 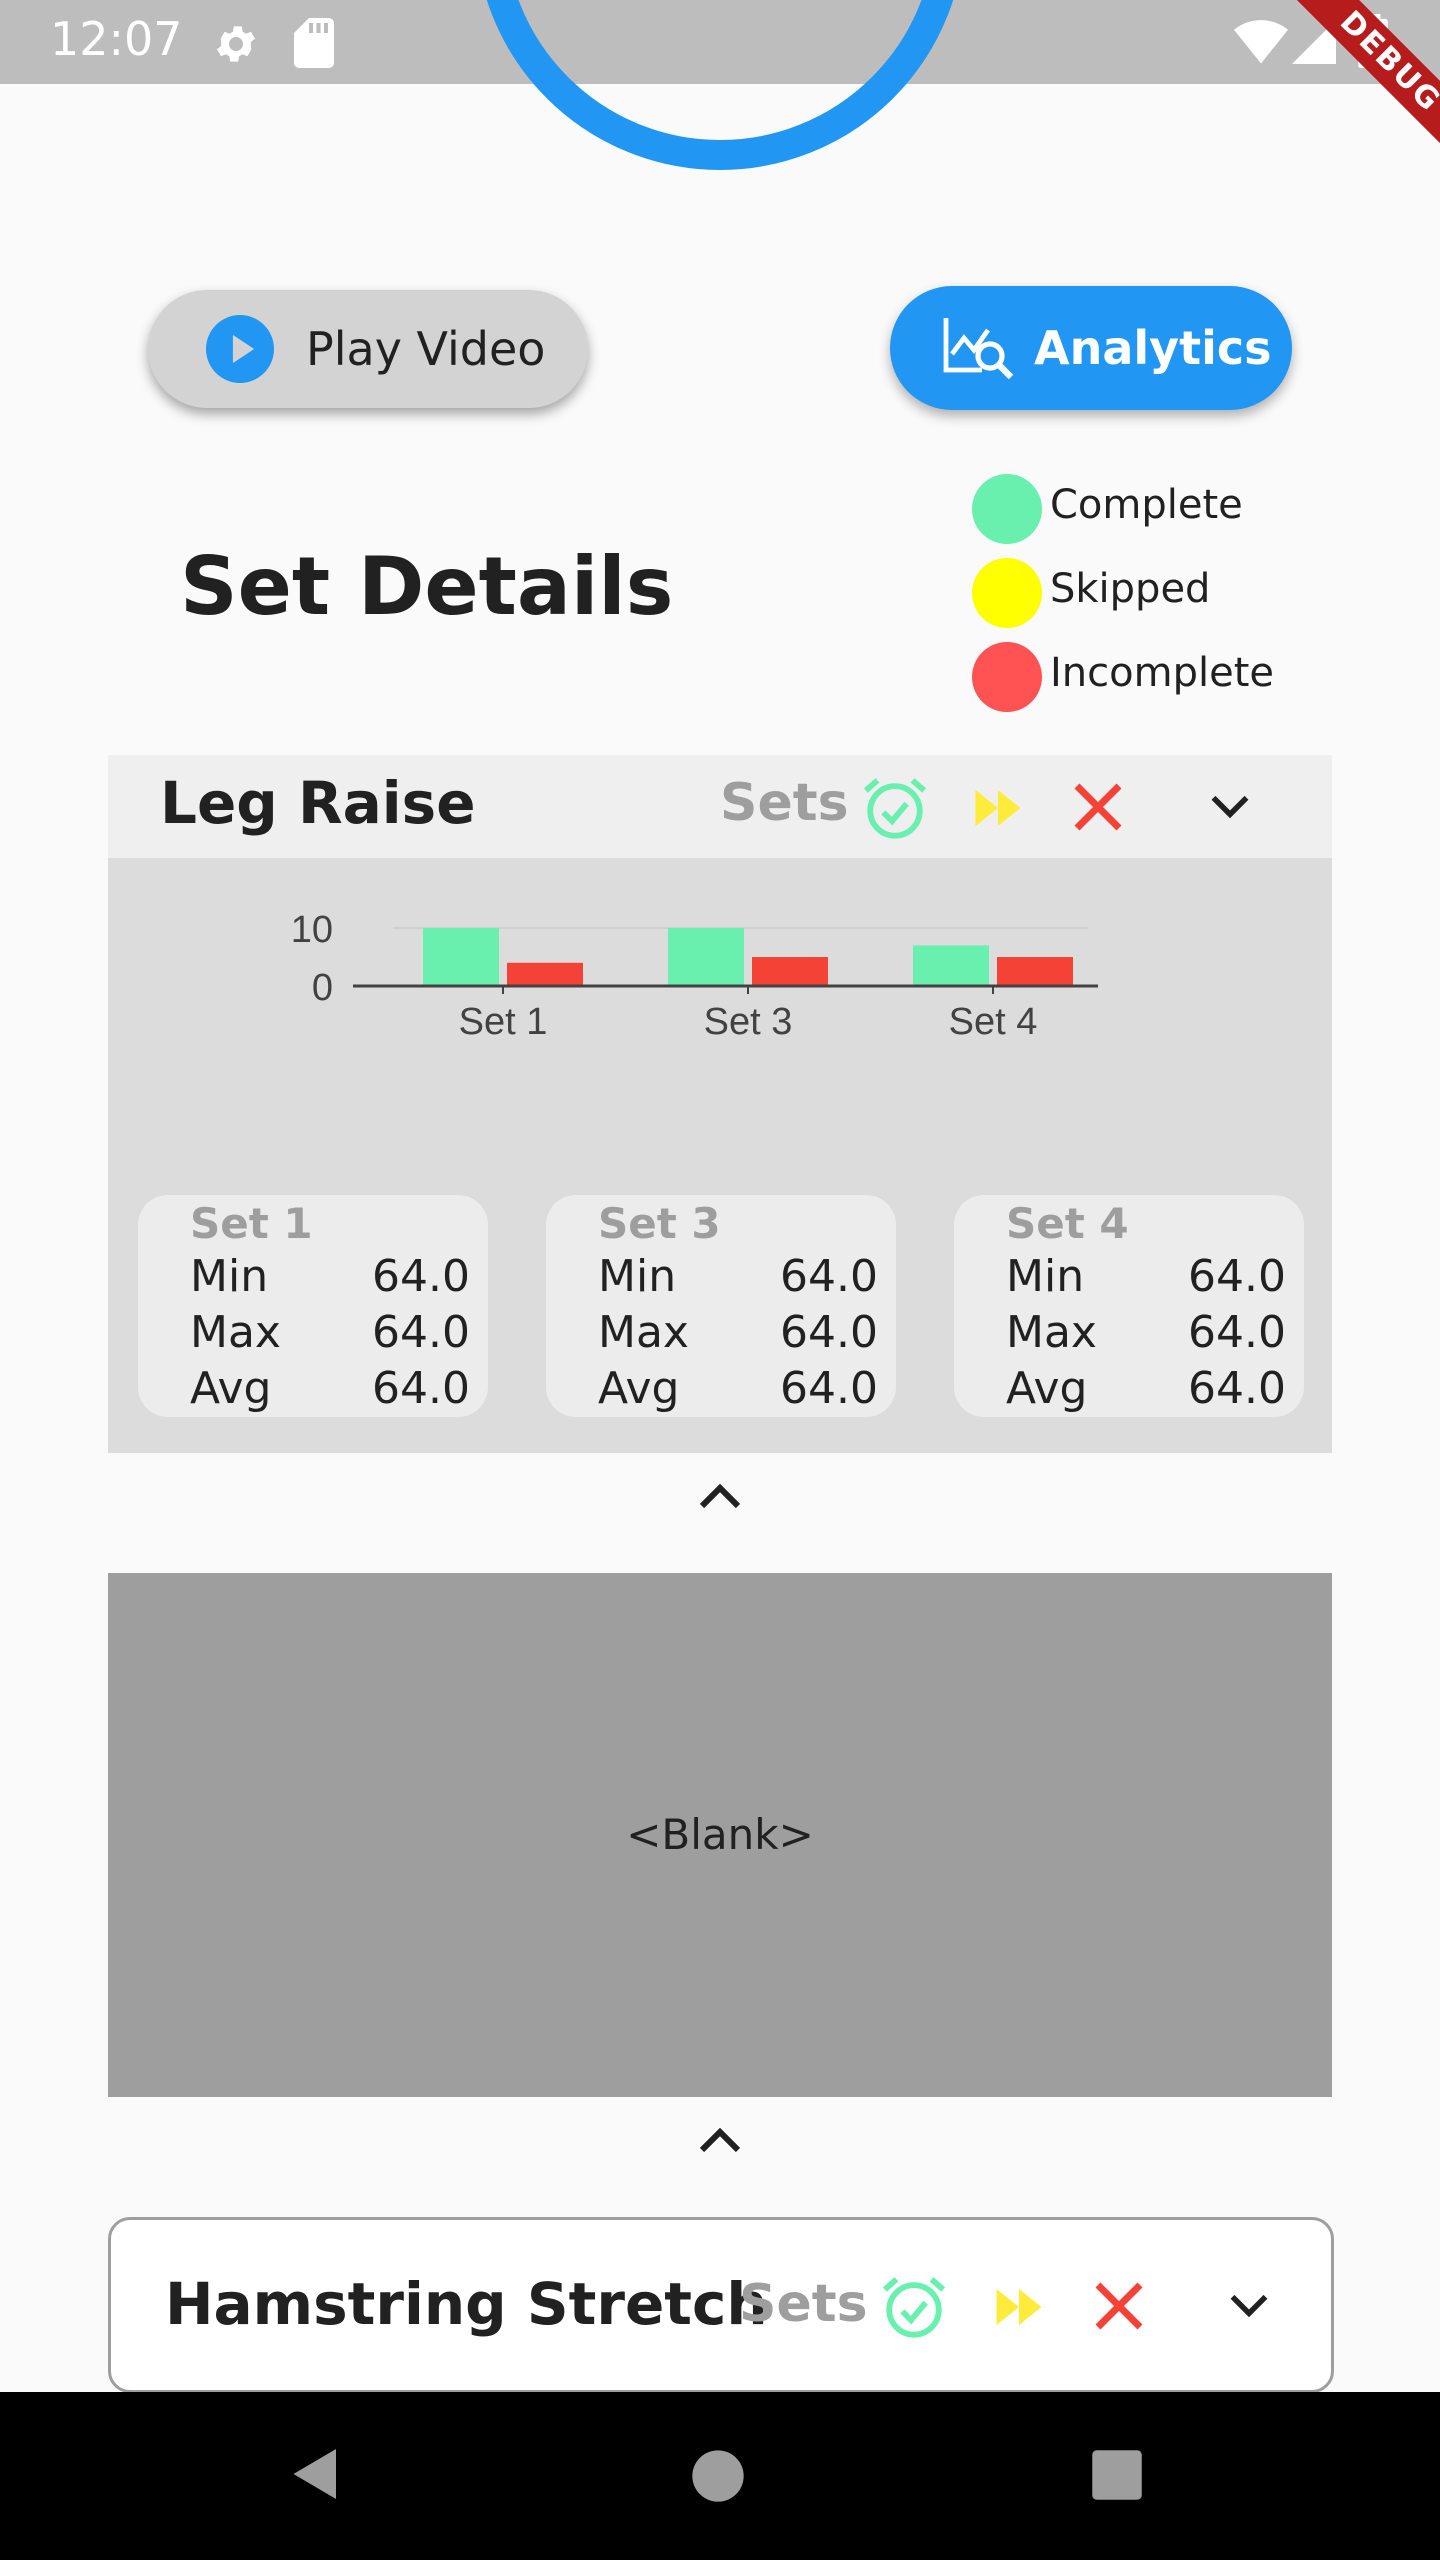 I want to click on exercise-card-hamstring-stretch: Hamstring Stretch Sets, so click(x=721, y=2305).